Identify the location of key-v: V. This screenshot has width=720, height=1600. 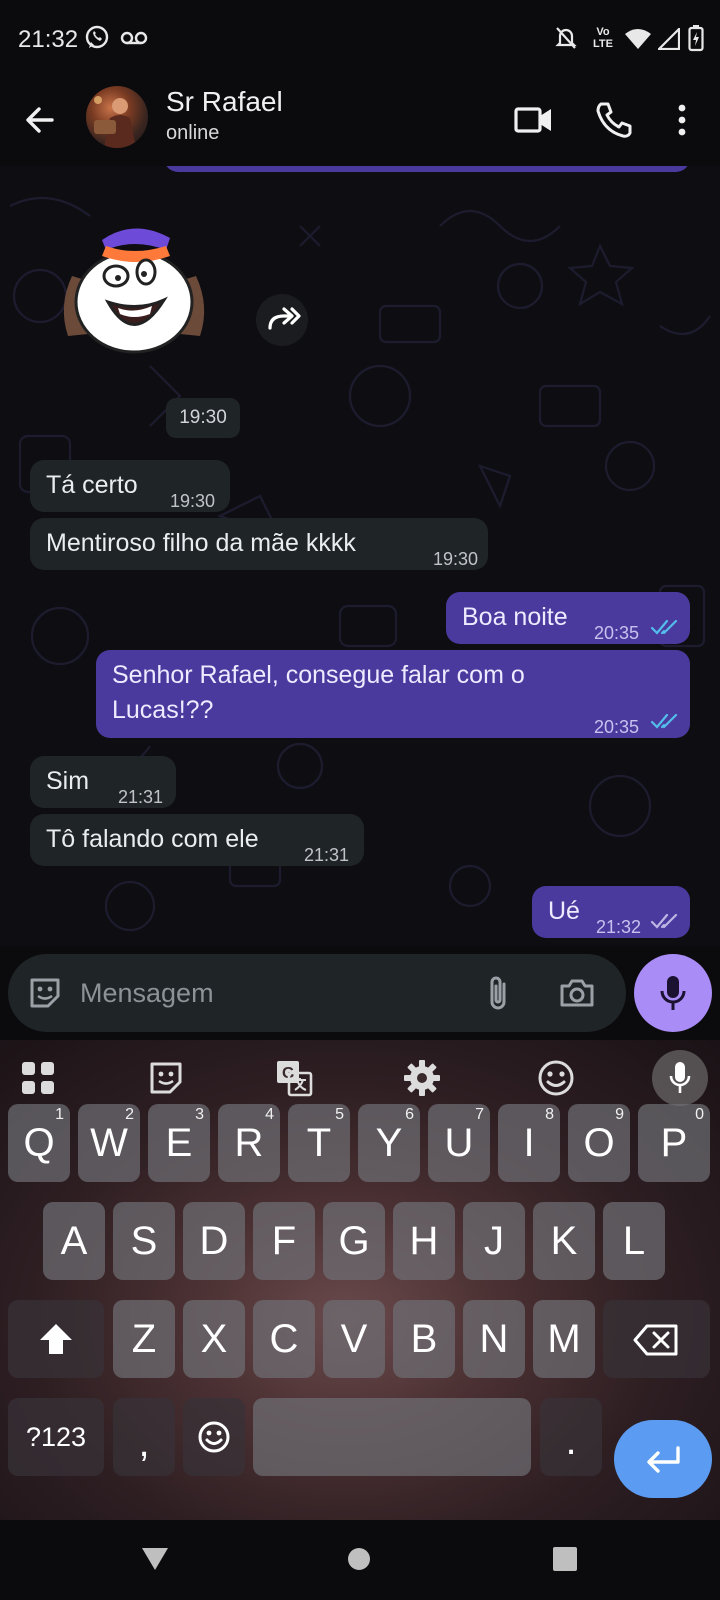
(354, 1339).